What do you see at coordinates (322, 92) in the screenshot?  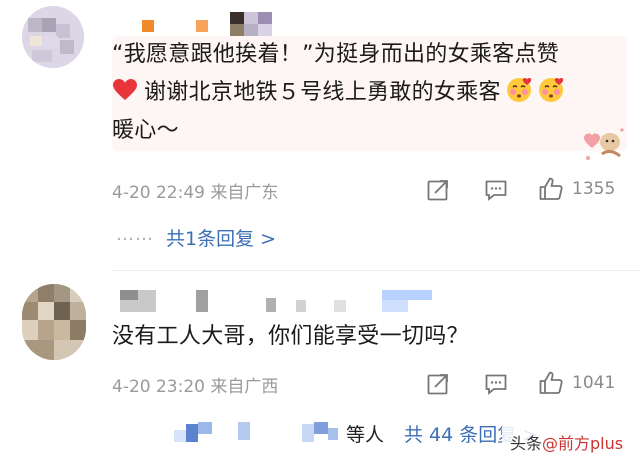 I see `comment-text-segment: 谢谢北京地铁５号线上勇敢的女乘客` at bounding box center [322, 92].